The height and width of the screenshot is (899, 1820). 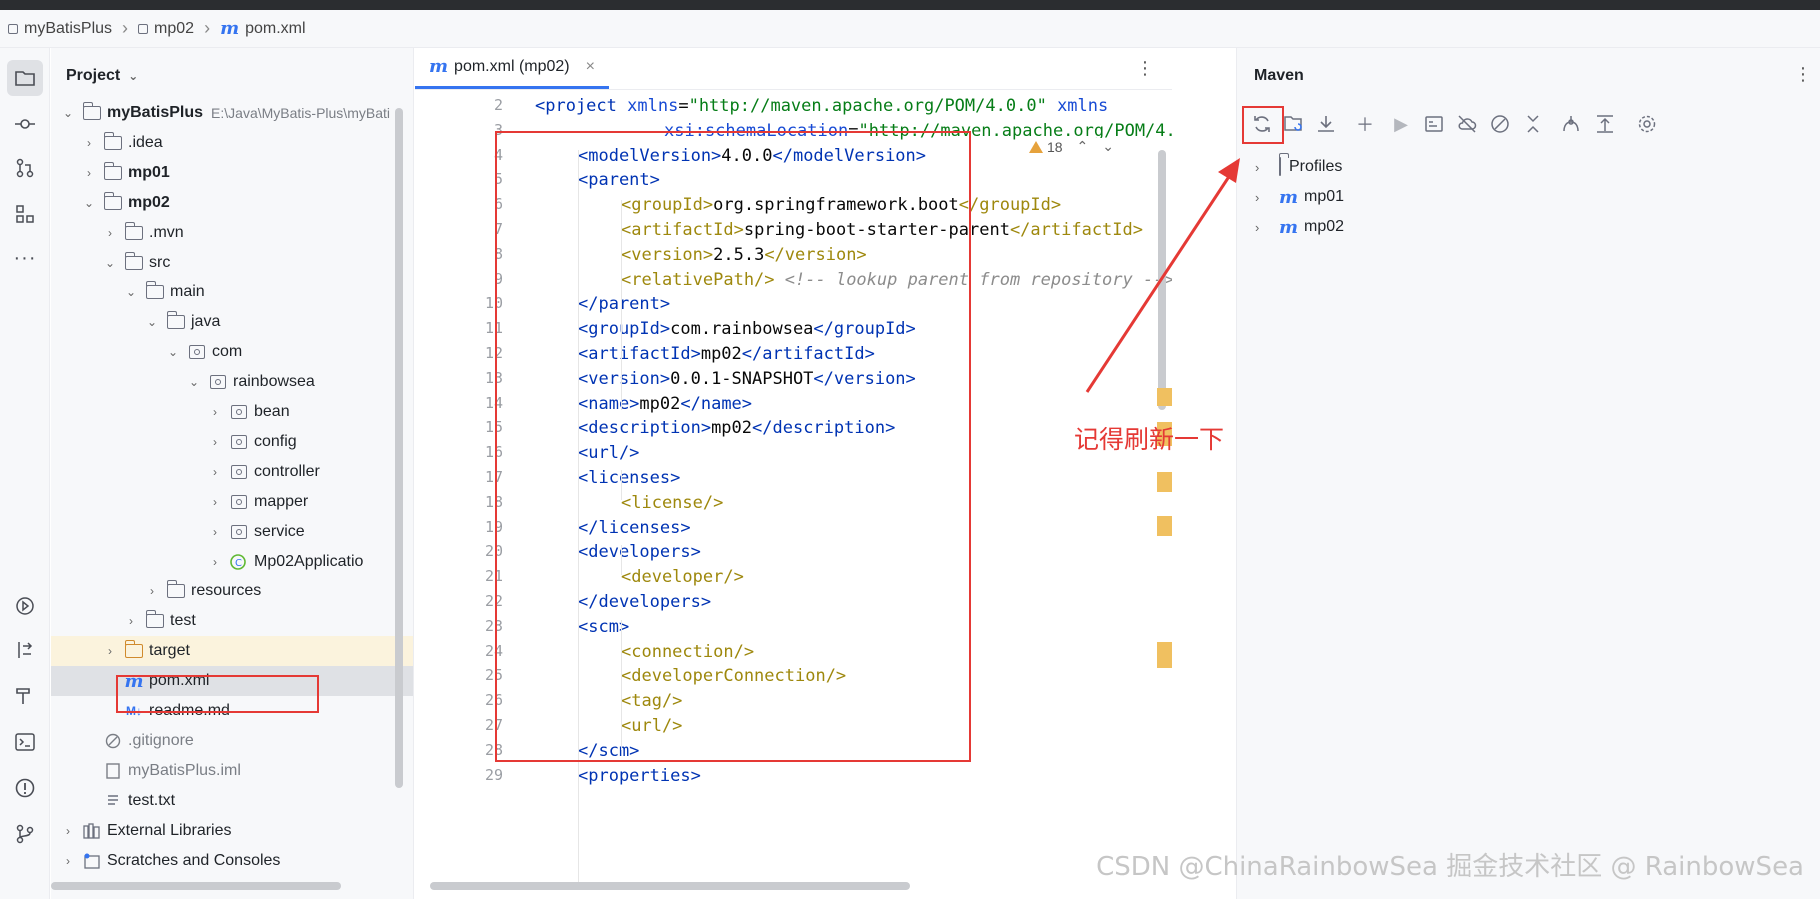 I want to click on line-number: 16, so click(x=493, y=452).